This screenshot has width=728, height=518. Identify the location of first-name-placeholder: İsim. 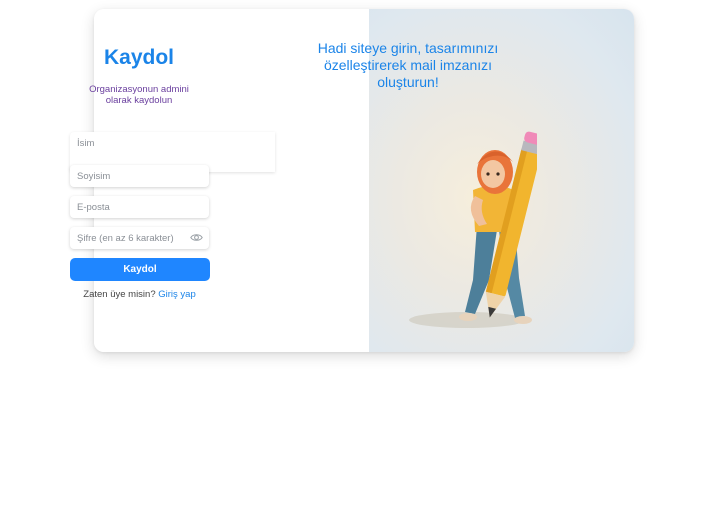
(86, 143).